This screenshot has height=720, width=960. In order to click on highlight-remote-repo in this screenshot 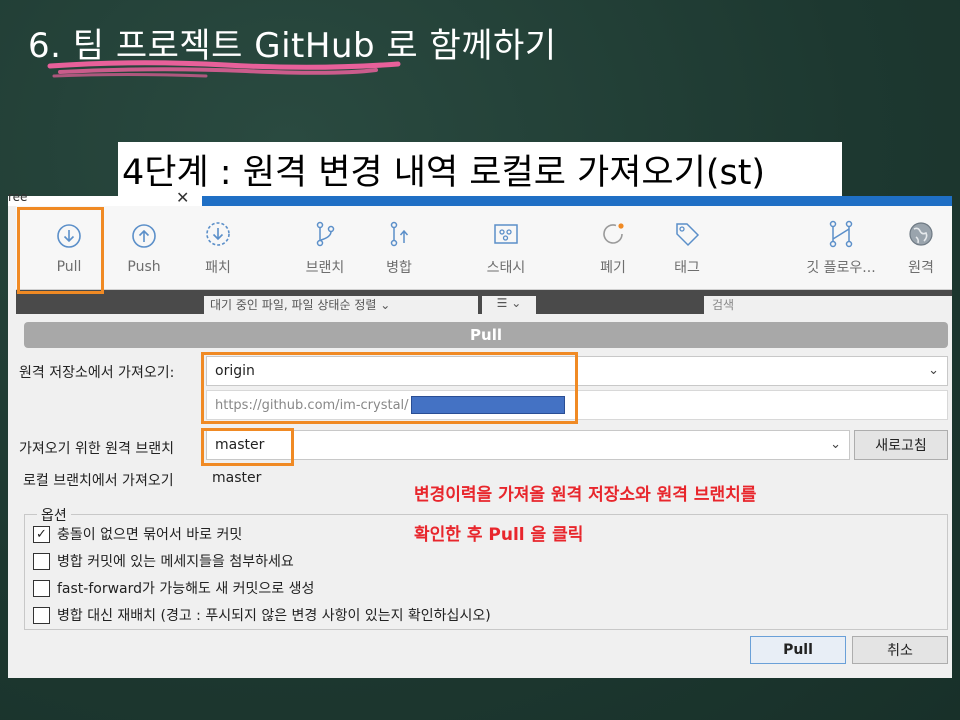, I will do `click(389, 388)`.